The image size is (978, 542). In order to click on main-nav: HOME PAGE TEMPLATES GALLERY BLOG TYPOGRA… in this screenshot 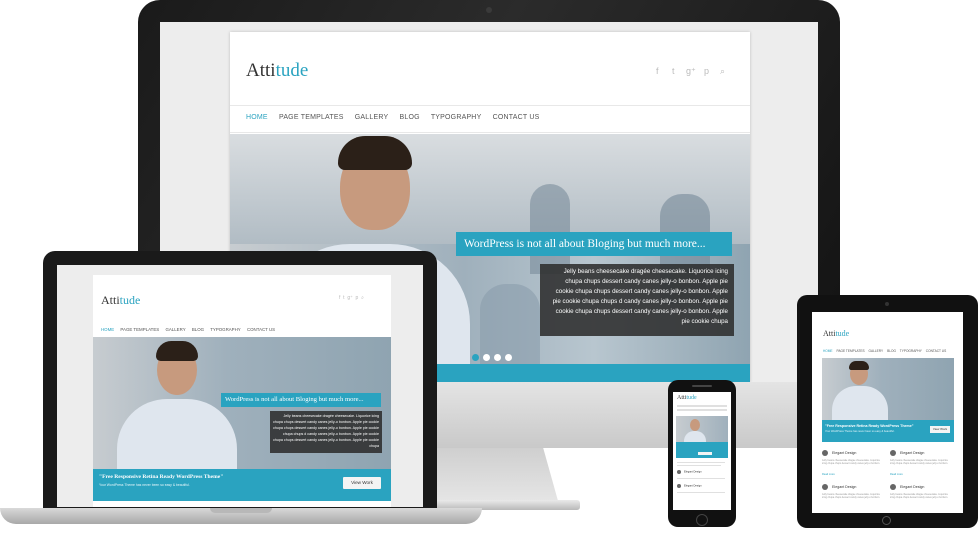, I will do `click(190, 329)`.